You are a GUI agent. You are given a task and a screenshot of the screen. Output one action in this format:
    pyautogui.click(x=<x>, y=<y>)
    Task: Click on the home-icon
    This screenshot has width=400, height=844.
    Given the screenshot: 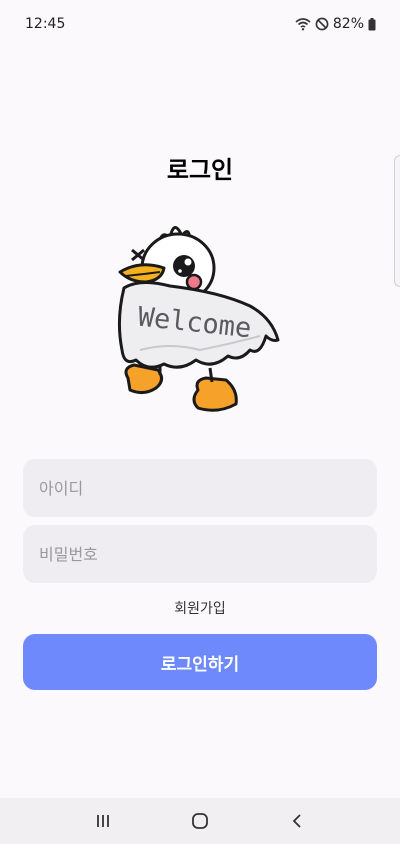 What is the action you would take?
    pyautogui.click(x=200, y=821)
    